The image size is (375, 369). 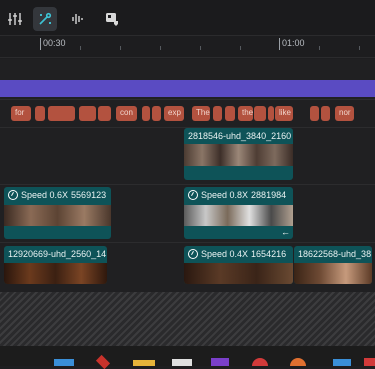 I want to click on video-clip: Speed 0.4X 1654216, so click(x=238, y=265).